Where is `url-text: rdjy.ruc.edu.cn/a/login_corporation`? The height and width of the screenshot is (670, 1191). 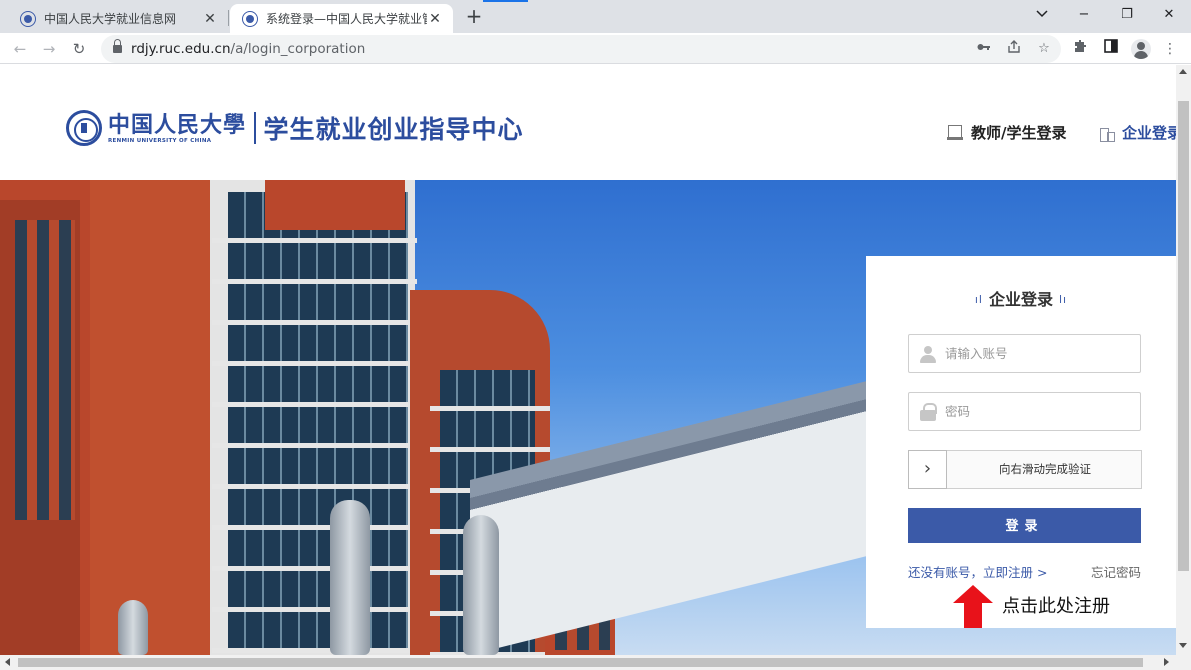 url-text: rdjy.ruc.edu.cn/a/login_corporation is located at coordinates (248, 49).